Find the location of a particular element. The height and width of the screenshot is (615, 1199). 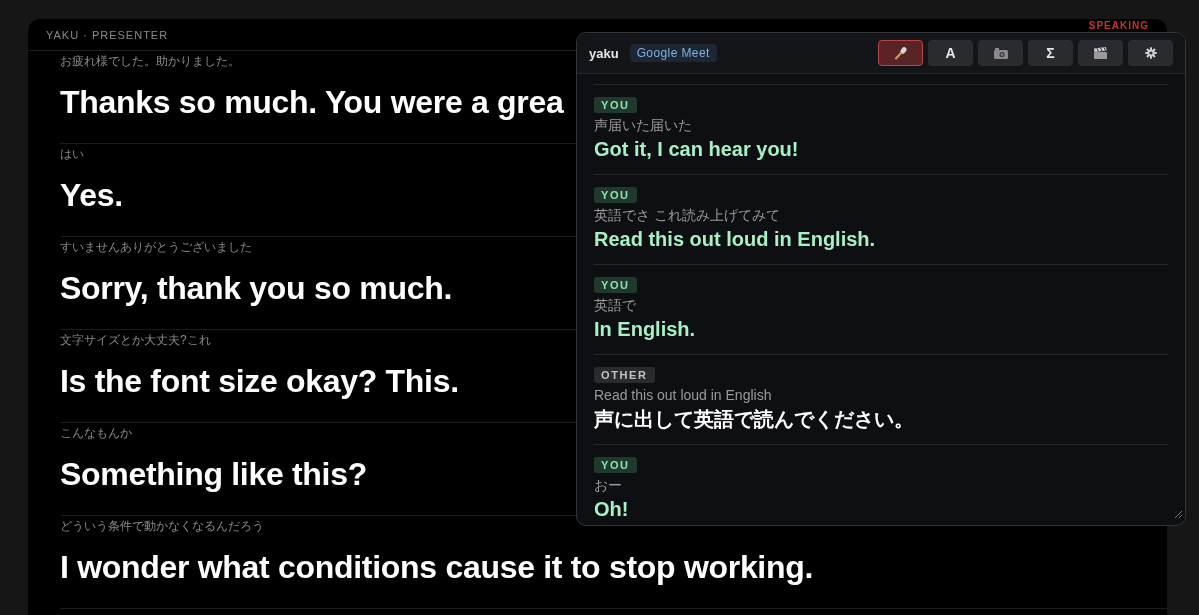

microphone-button is located at coordinates (900, 53).